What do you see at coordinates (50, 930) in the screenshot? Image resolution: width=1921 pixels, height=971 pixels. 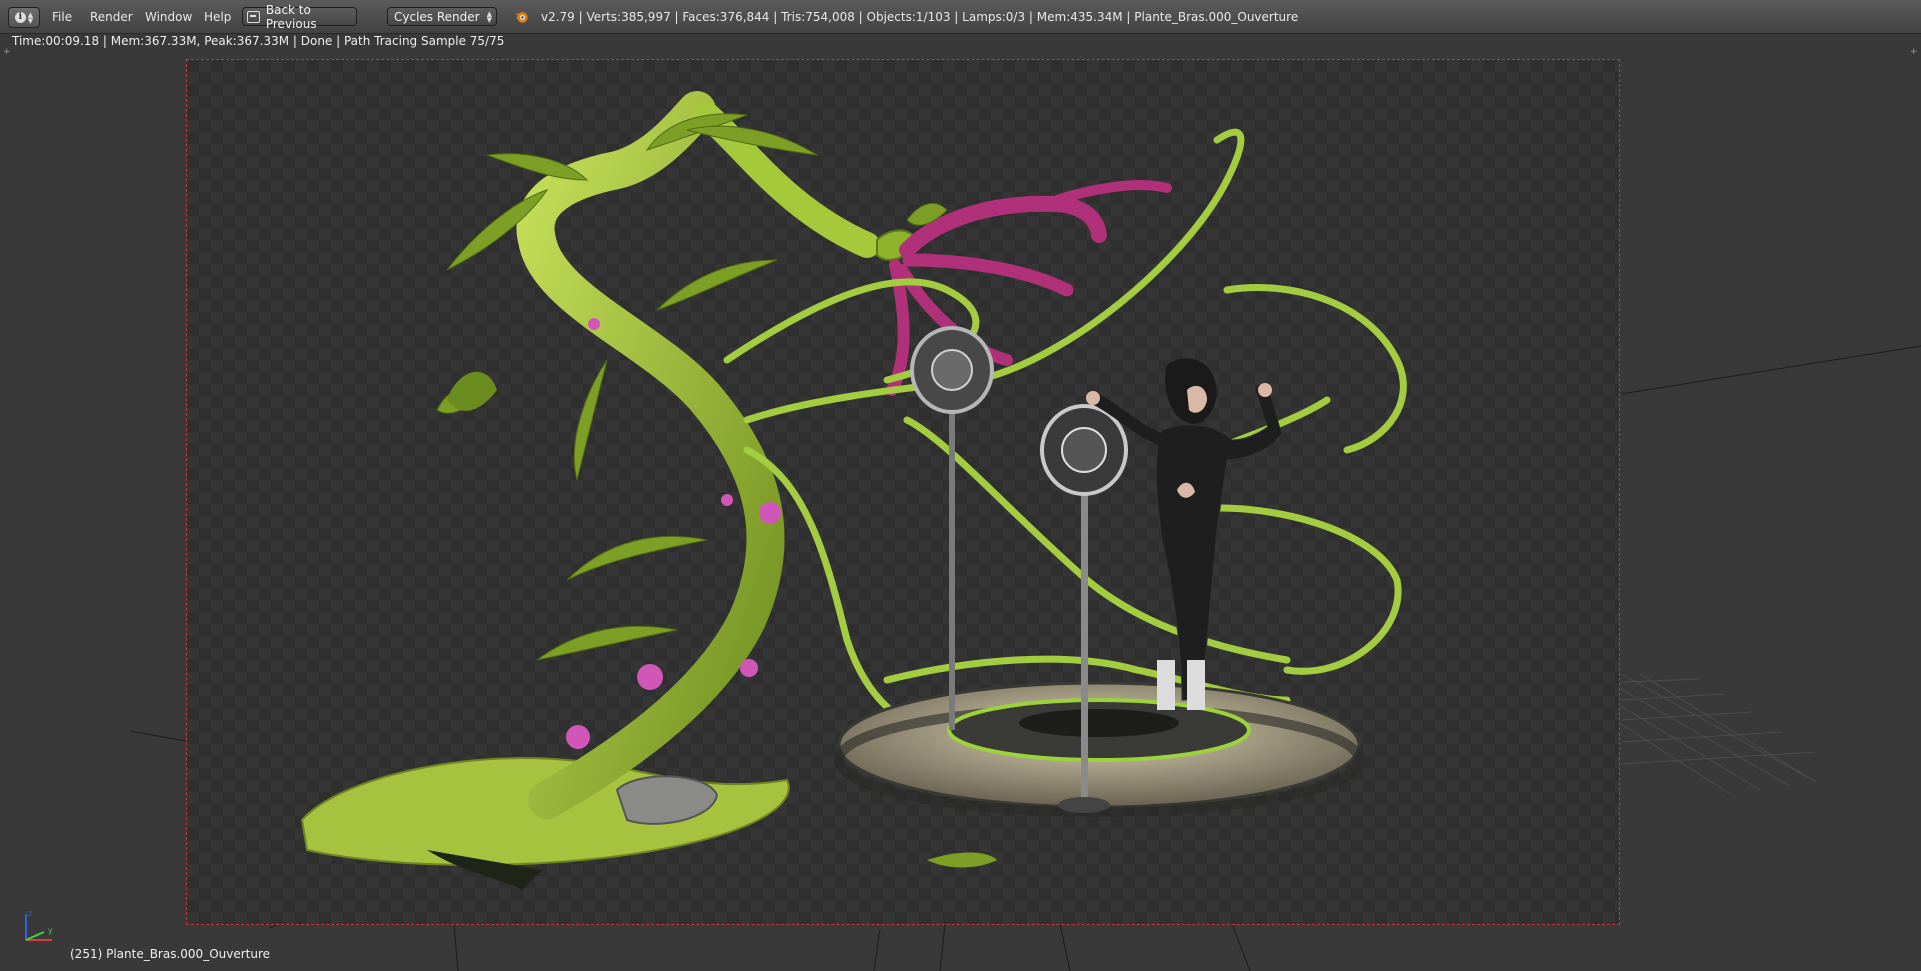 I see `axis-y-label: y` at bounding box center [50, 930].